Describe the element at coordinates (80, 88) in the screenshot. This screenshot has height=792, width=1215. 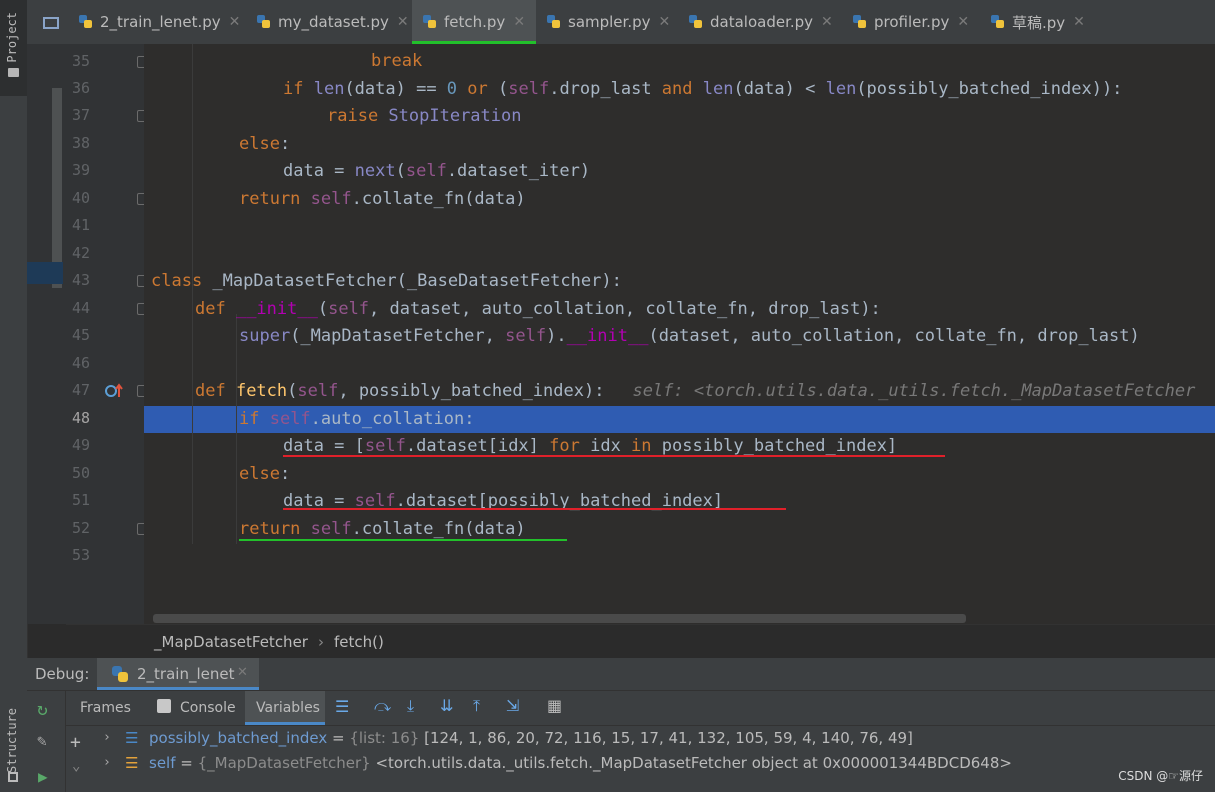
I see `line-number: 36` at that location.